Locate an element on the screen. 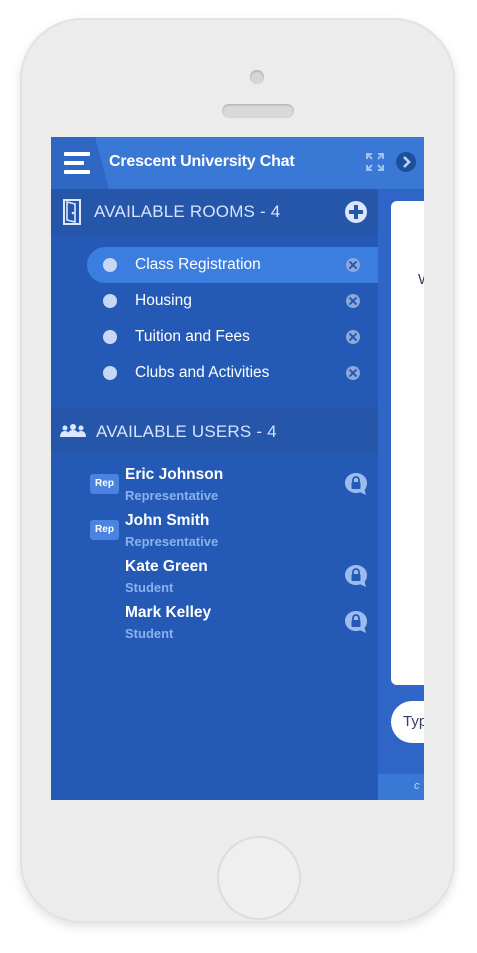  chat-input-placeholder: Typ is located at coordinates (413, 721).